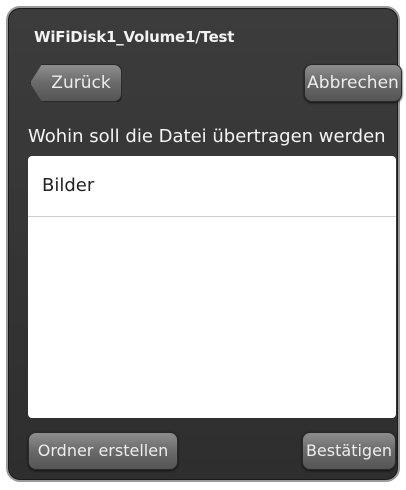 The height and width of the screenshot is (490, 406). Describe the element at coordinates (207, 136) in the screenshot. I see `destination-prompt: Wohin soll die Datei übertragen werden` at that location.